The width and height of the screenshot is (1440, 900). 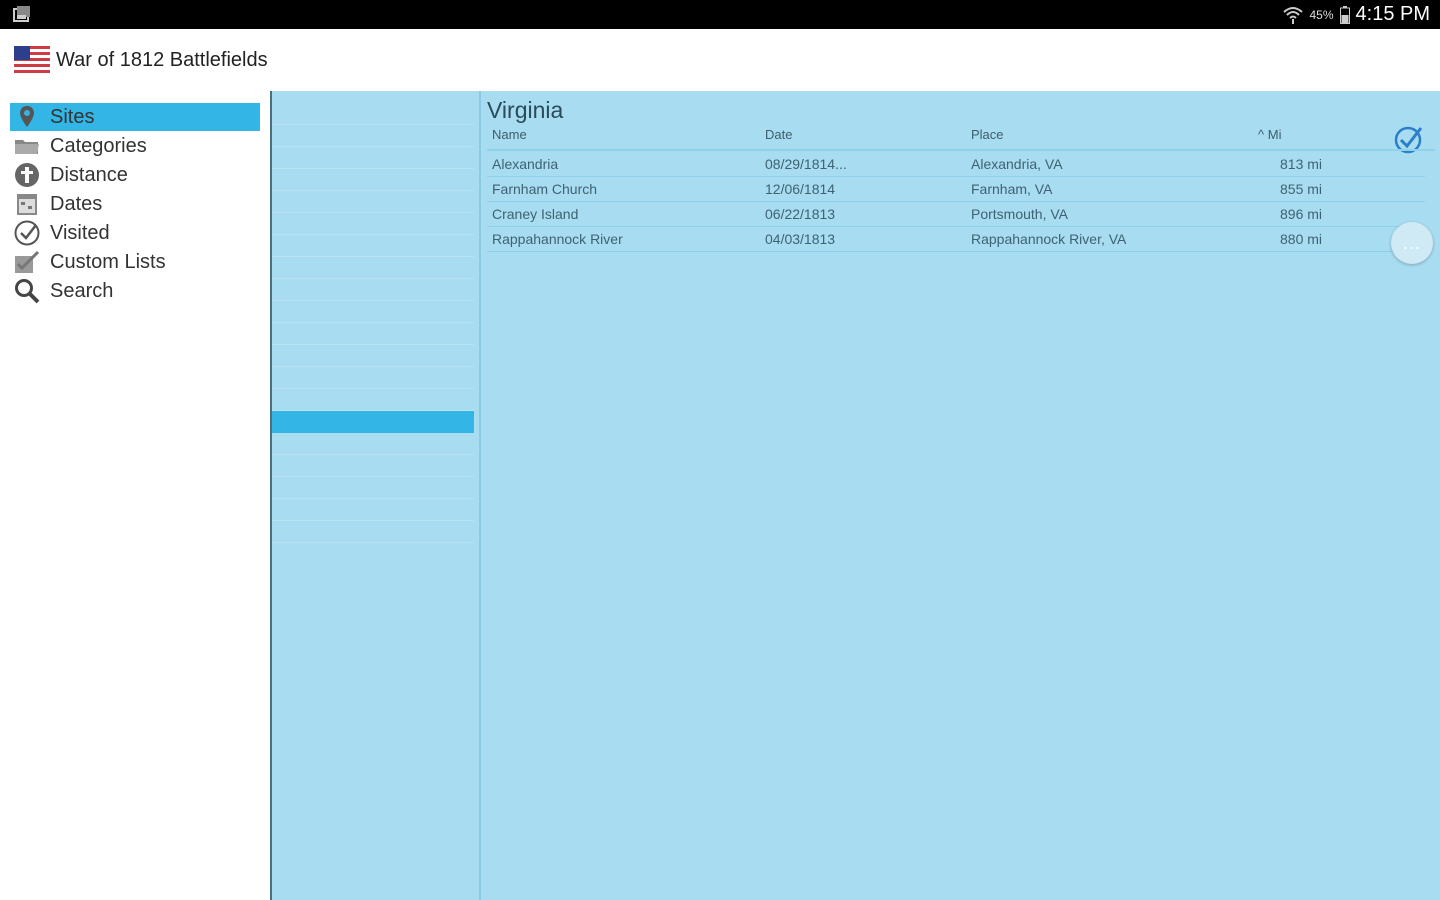 What do you see at coordinates (98, 145) in the screenshot?
I see `sidebar-item-label: Categories` at bounding box center [98, 145].